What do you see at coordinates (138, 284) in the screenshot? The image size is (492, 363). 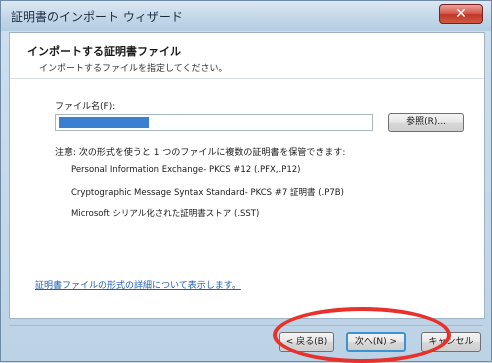 I see `file-format-details-link: 証明書ファイルの形式の詳細について表示します。` at bounding box center [138, 284].